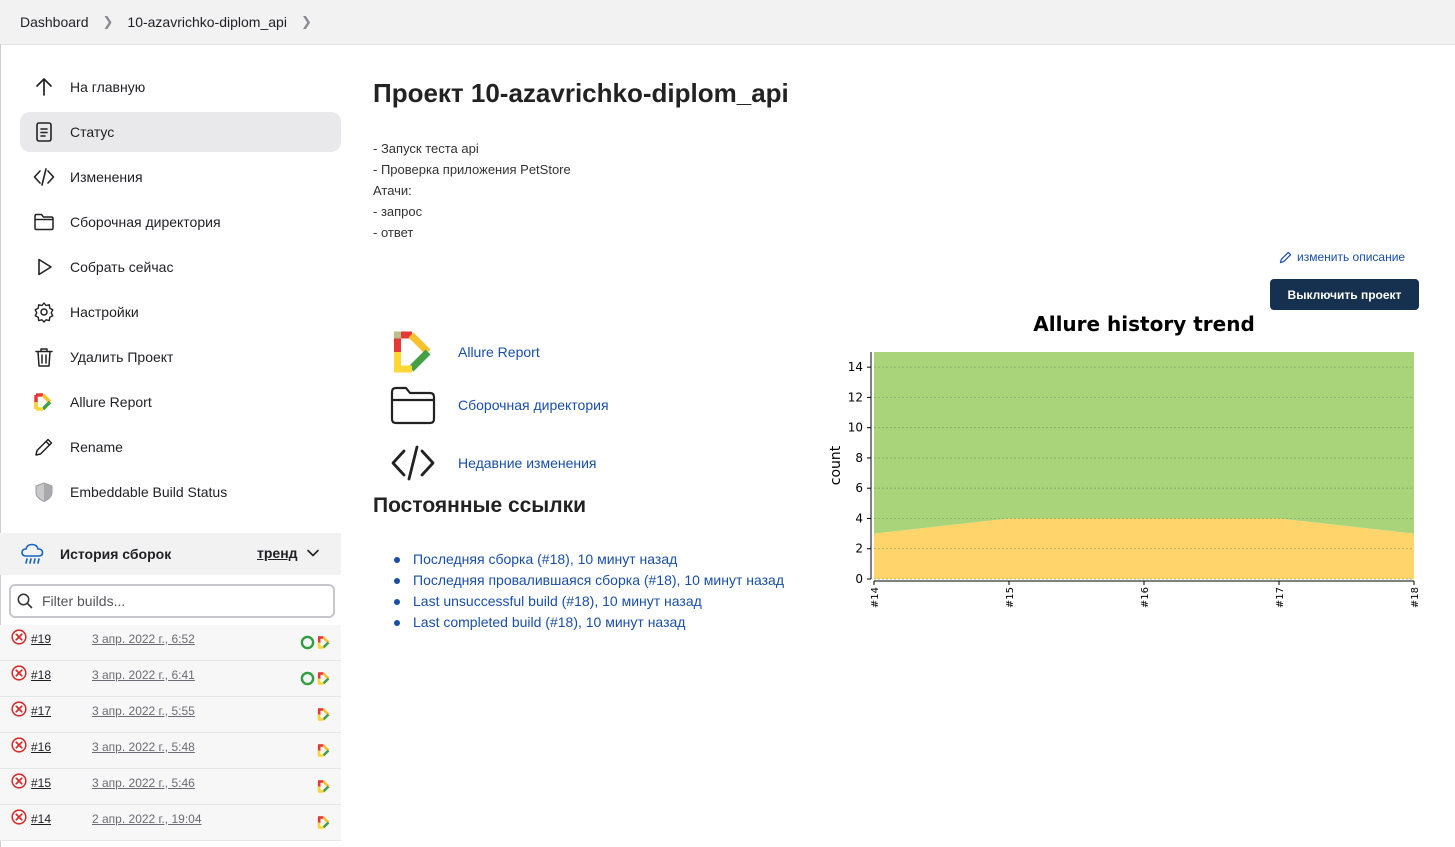 This screenshot has width=1455, height=847. Describe the element at coordinates (41, 675) in the screenshot. I see `build-number-link: #18` at that location.